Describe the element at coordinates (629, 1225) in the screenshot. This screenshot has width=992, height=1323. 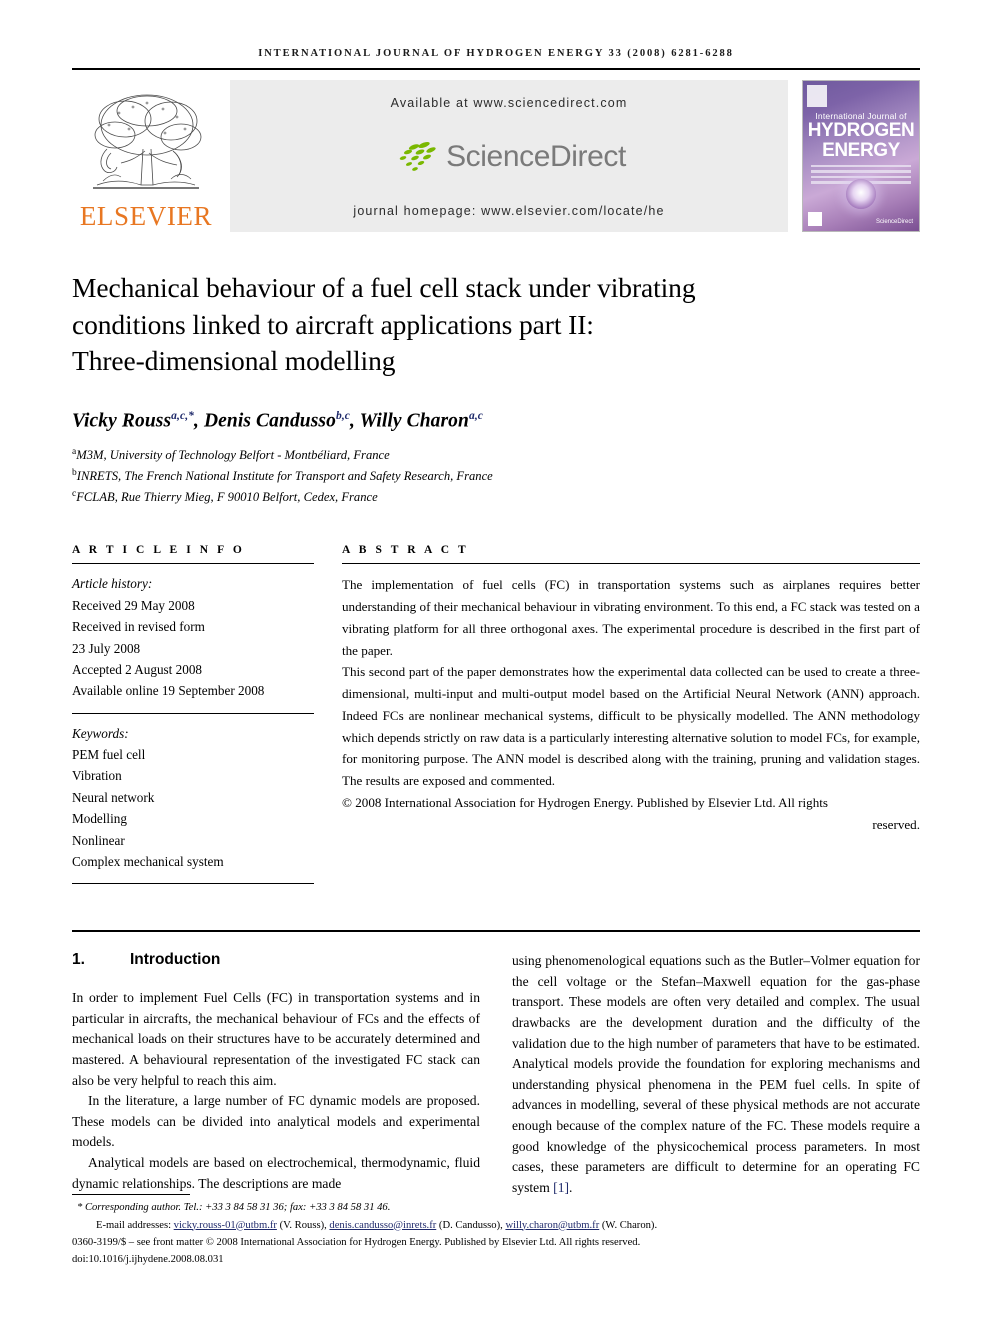
I see `email-person-charon: (W. Charon).` at that location.